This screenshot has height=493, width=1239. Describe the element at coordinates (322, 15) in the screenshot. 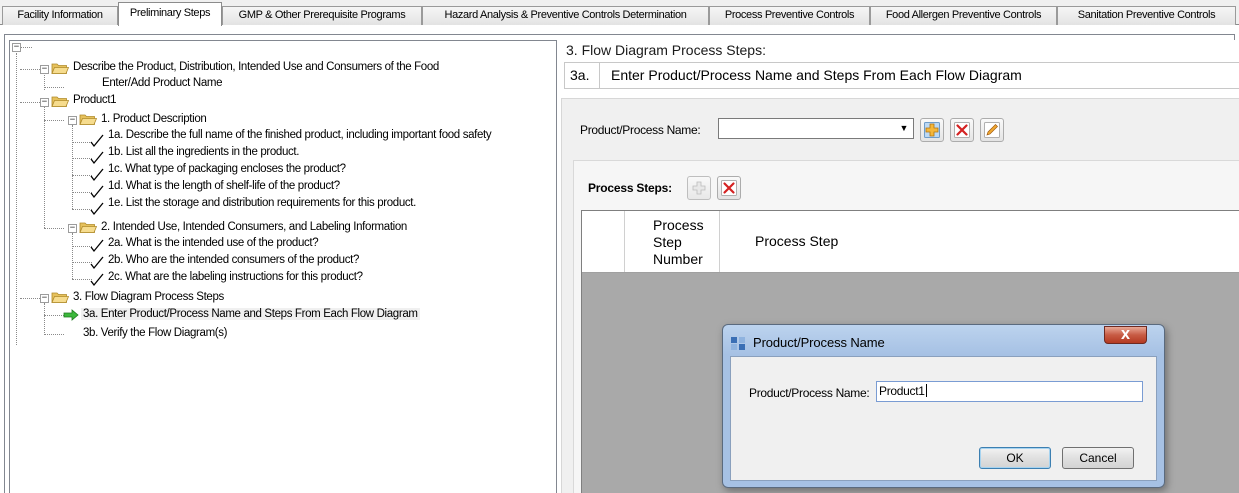

I see `tab-gmp-prerequisite-programs: GMP & Other Prerequisite Programs` at that location.